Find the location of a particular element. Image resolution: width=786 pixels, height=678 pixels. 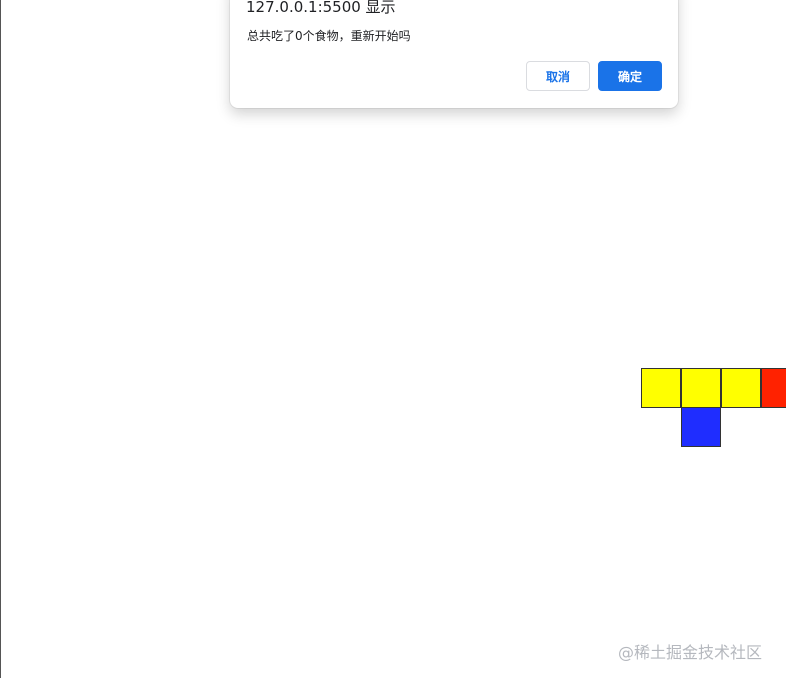

dialog-message: 总共吃了0个食物，重新开始吗 is located at coordinates (329, 36).